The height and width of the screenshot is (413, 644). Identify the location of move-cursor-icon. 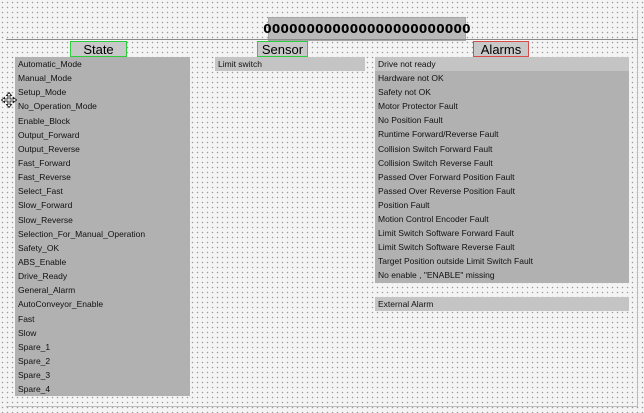
(9, 100).